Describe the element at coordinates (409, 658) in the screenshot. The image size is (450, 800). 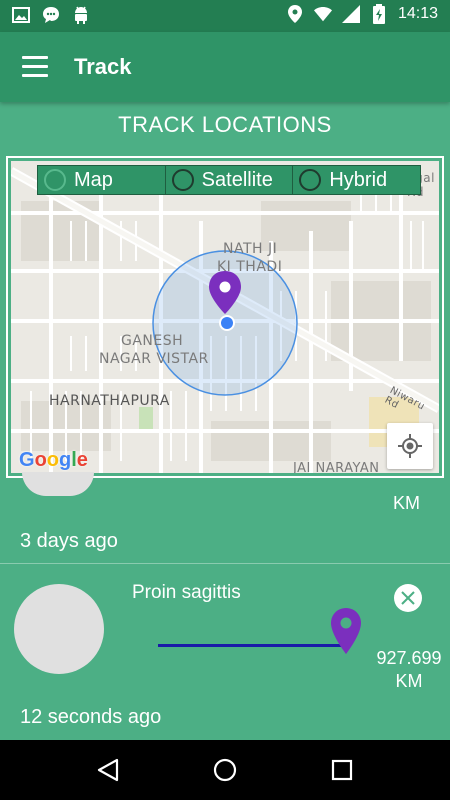
I see `distance-number: 927.699` at that location.